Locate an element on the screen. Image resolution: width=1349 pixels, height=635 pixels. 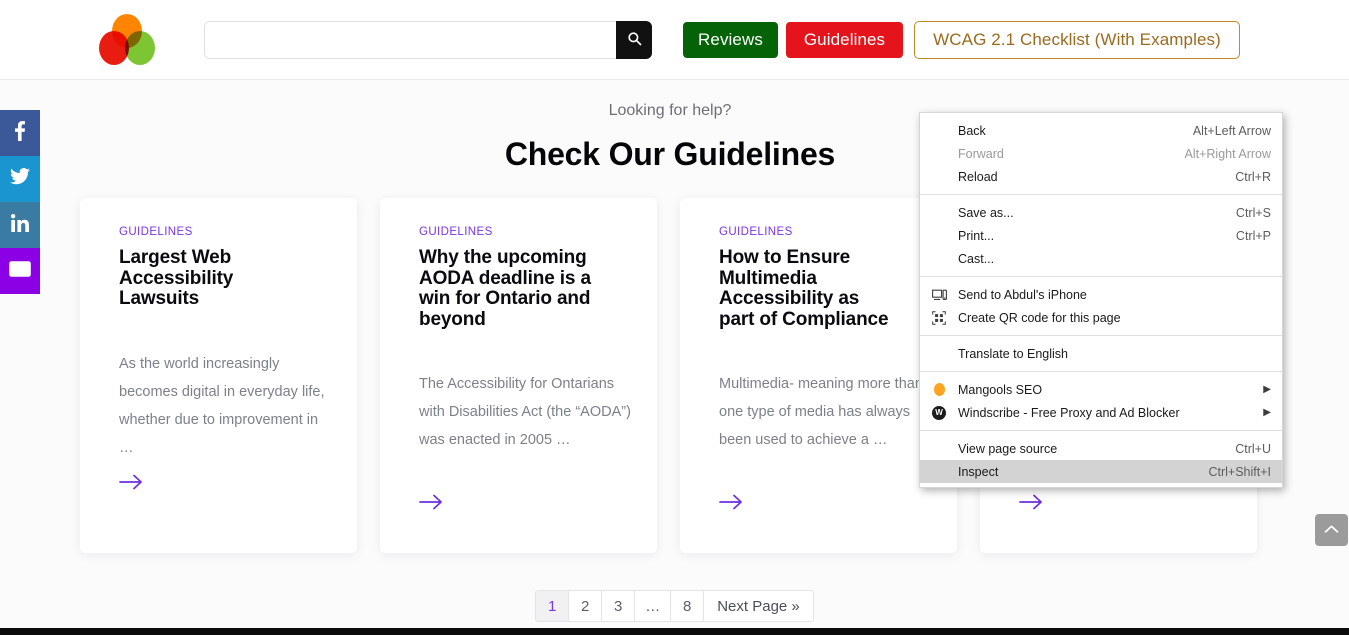
chevron-up-icon is located at coordinates (1331, 530).